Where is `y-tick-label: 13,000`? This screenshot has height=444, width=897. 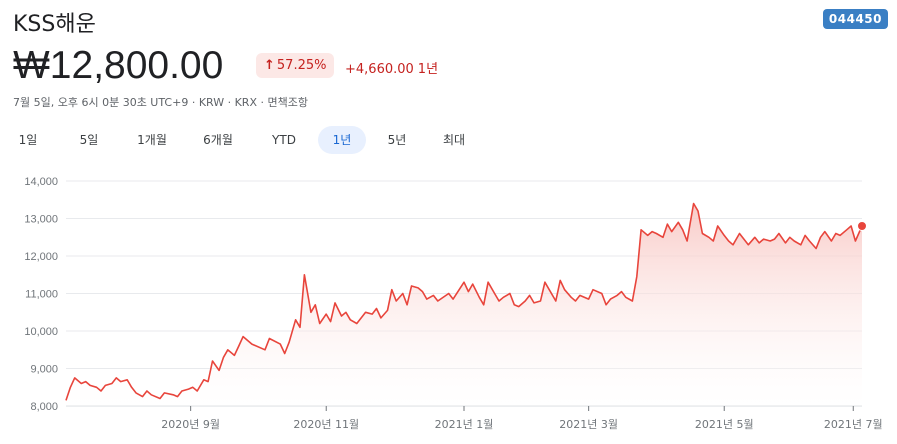 y-tick-label: 13,000 is located at coordinates (41, 220).